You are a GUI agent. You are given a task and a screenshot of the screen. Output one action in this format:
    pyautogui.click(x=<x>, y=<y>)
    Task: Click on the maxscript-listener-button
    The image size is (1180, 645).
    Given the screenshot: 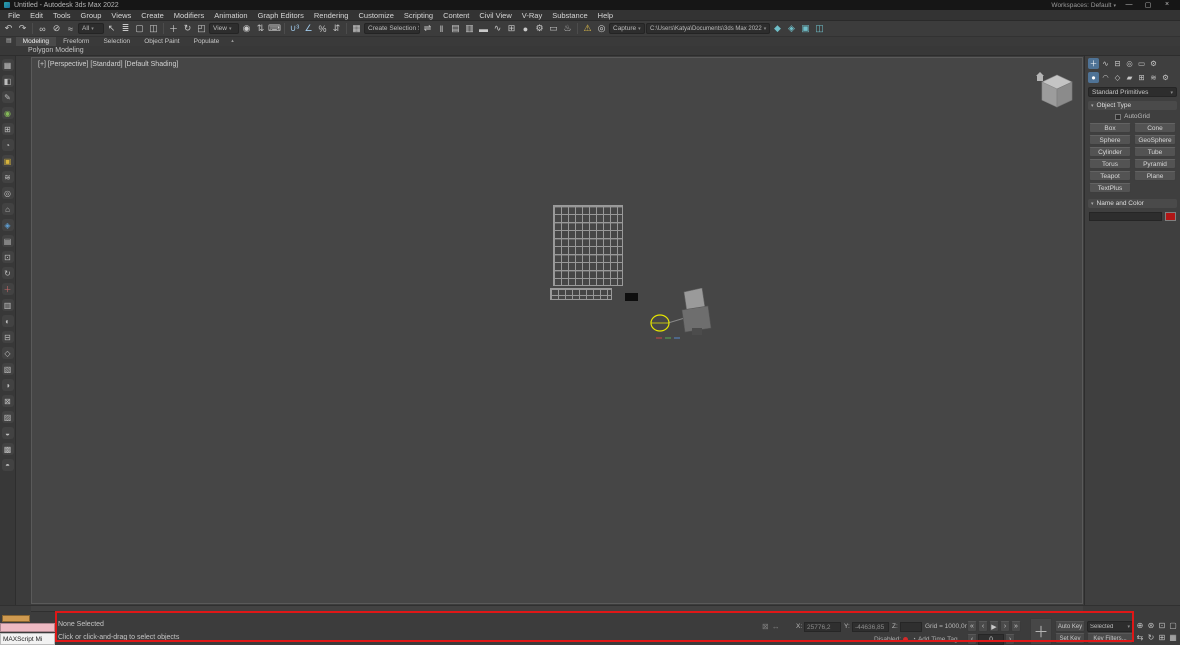 What is the action you would take?
    pyautogui.click(x=16, y=618)
    